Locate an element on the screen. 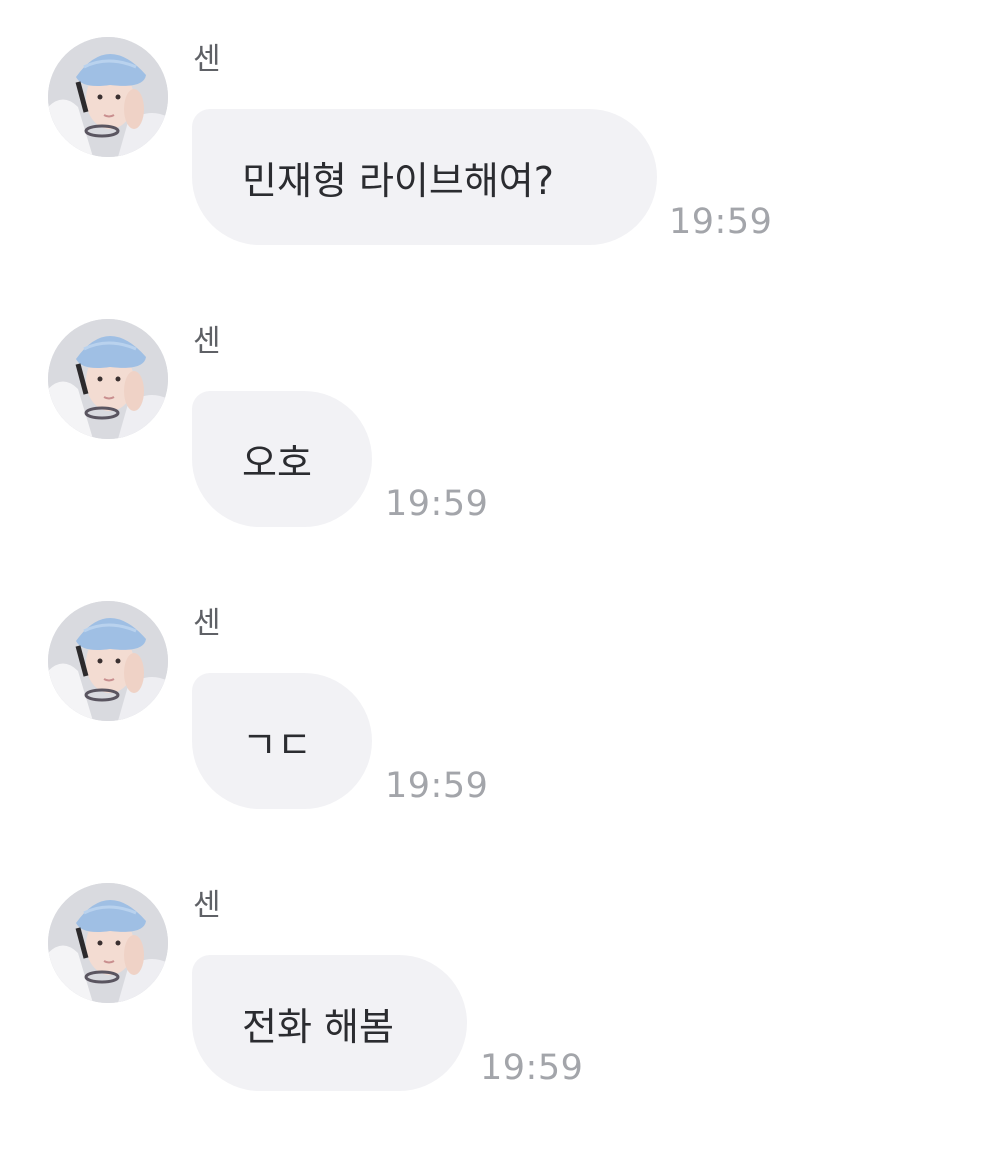 The image size is (993, 1150). message-bubble: 전화 해봄 is located at coordinates (329, 1023).